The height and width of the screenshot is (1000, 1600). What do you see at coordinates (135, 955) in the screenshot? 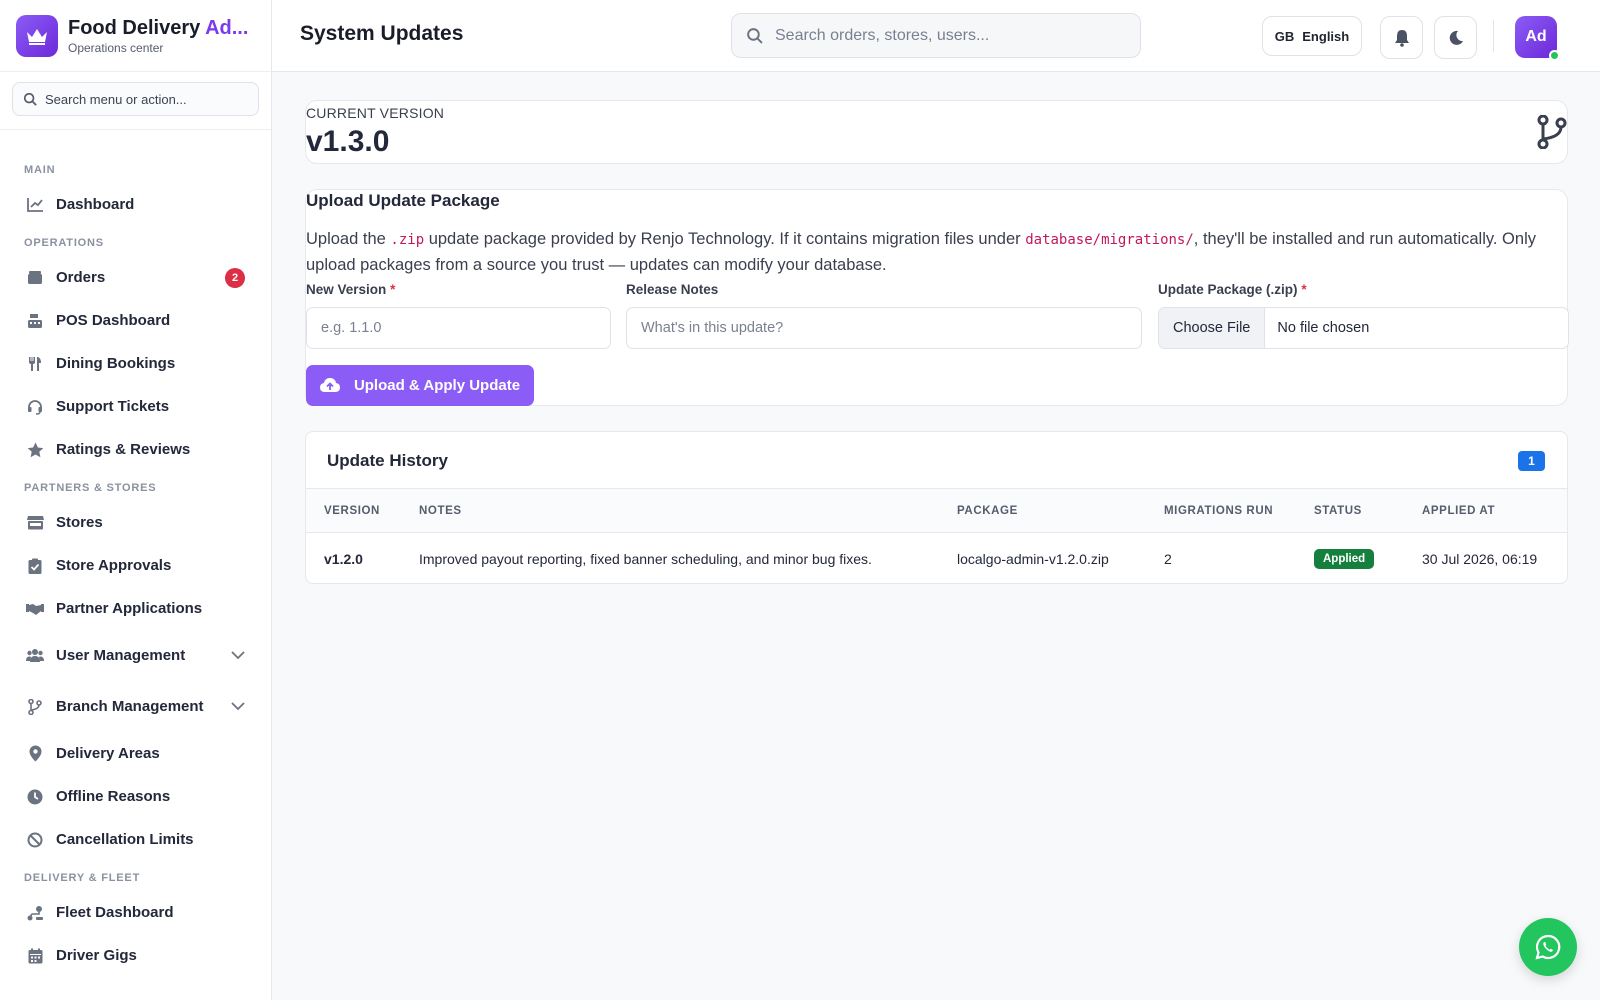
I see `sidebar-item-driver-gigs: Driver Gigs` at bounding box center [135, 955].